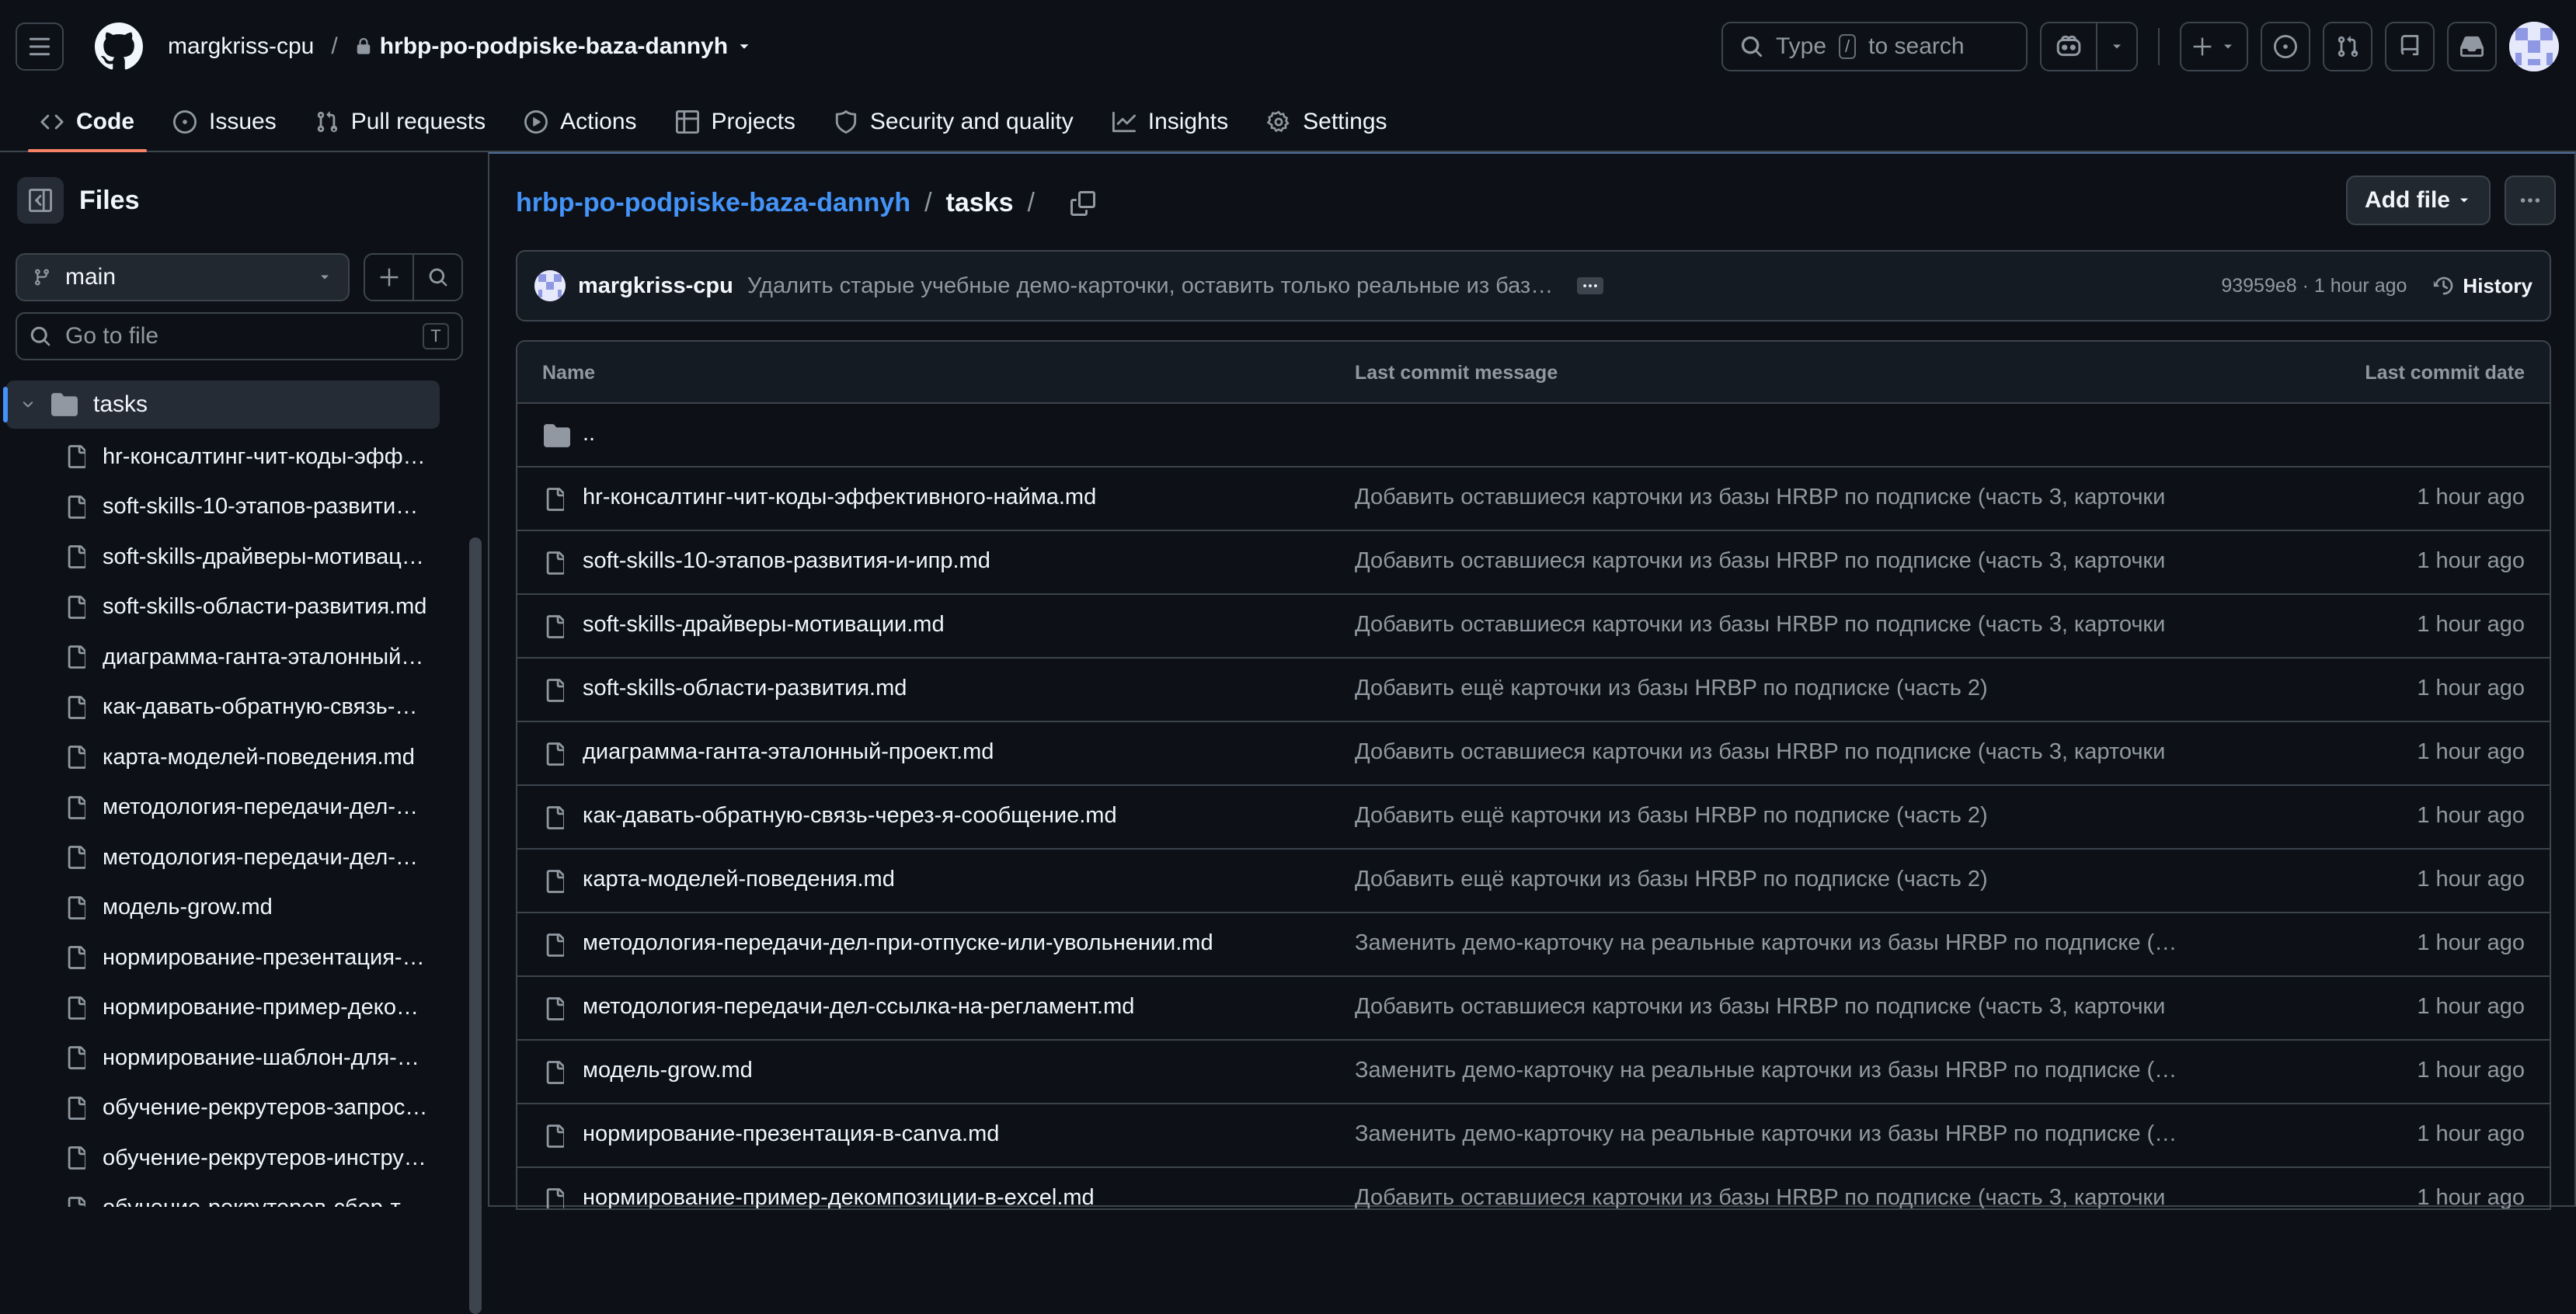  What do you see at coordinates (655, 286) in the screenshot?
I see `commit-author: margkriss-cpu` at bounding box center [655, 286].